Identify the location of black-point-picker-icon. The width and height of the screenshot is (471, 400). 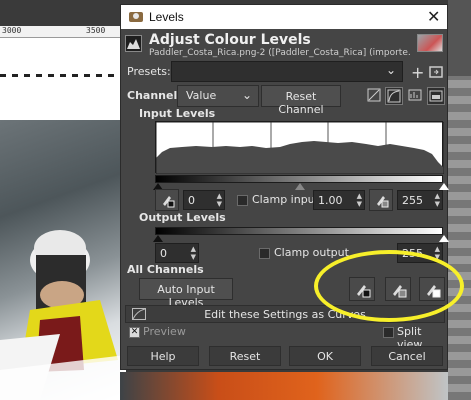
(167, 200).